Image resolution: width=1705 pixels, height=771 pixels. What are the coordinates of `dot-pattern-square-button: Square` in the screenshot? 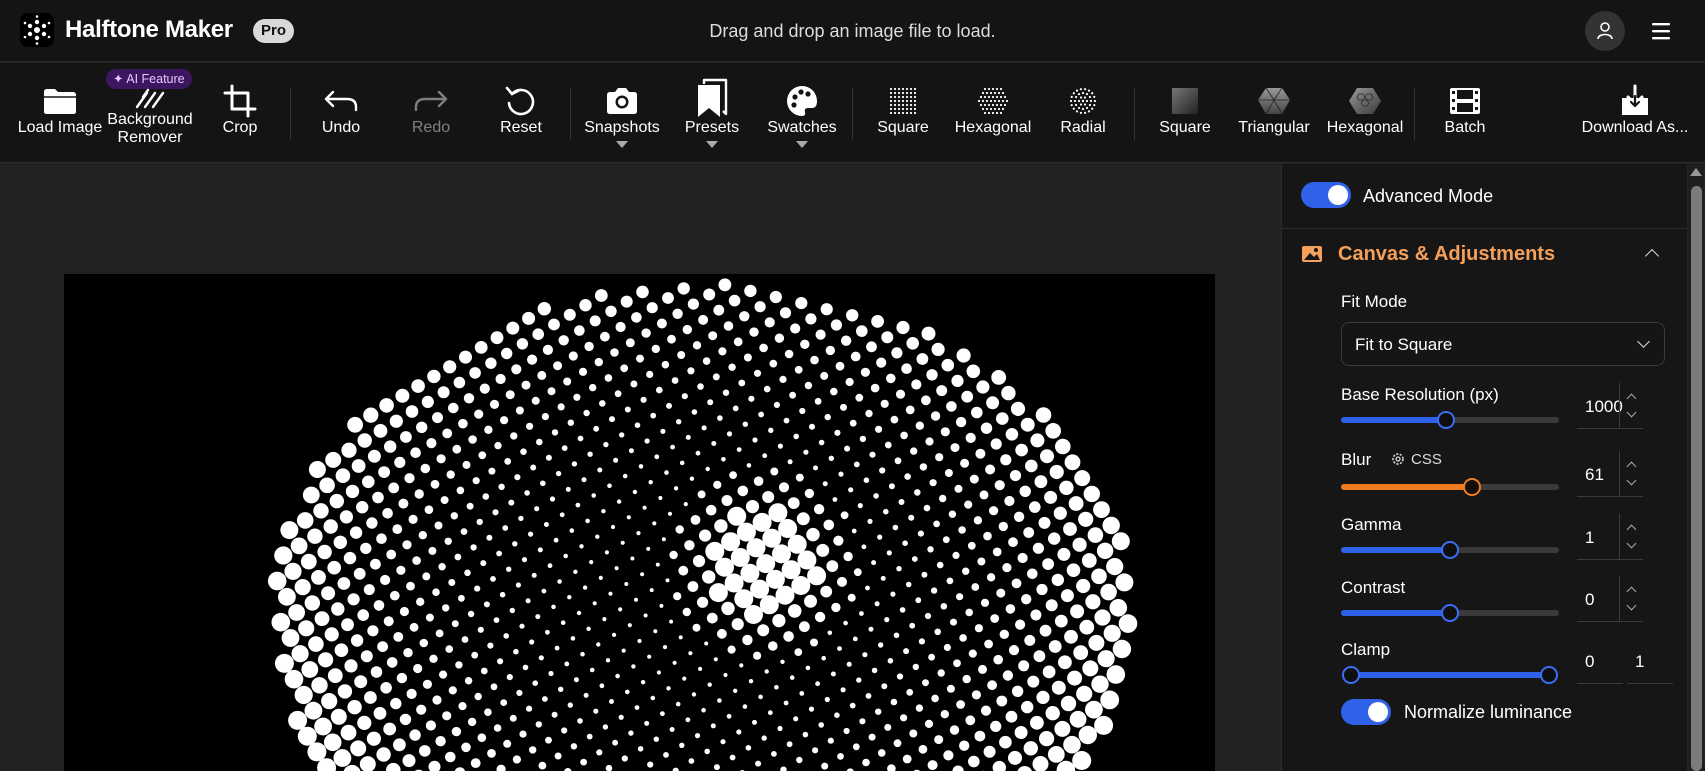 It's located at (903, 113).